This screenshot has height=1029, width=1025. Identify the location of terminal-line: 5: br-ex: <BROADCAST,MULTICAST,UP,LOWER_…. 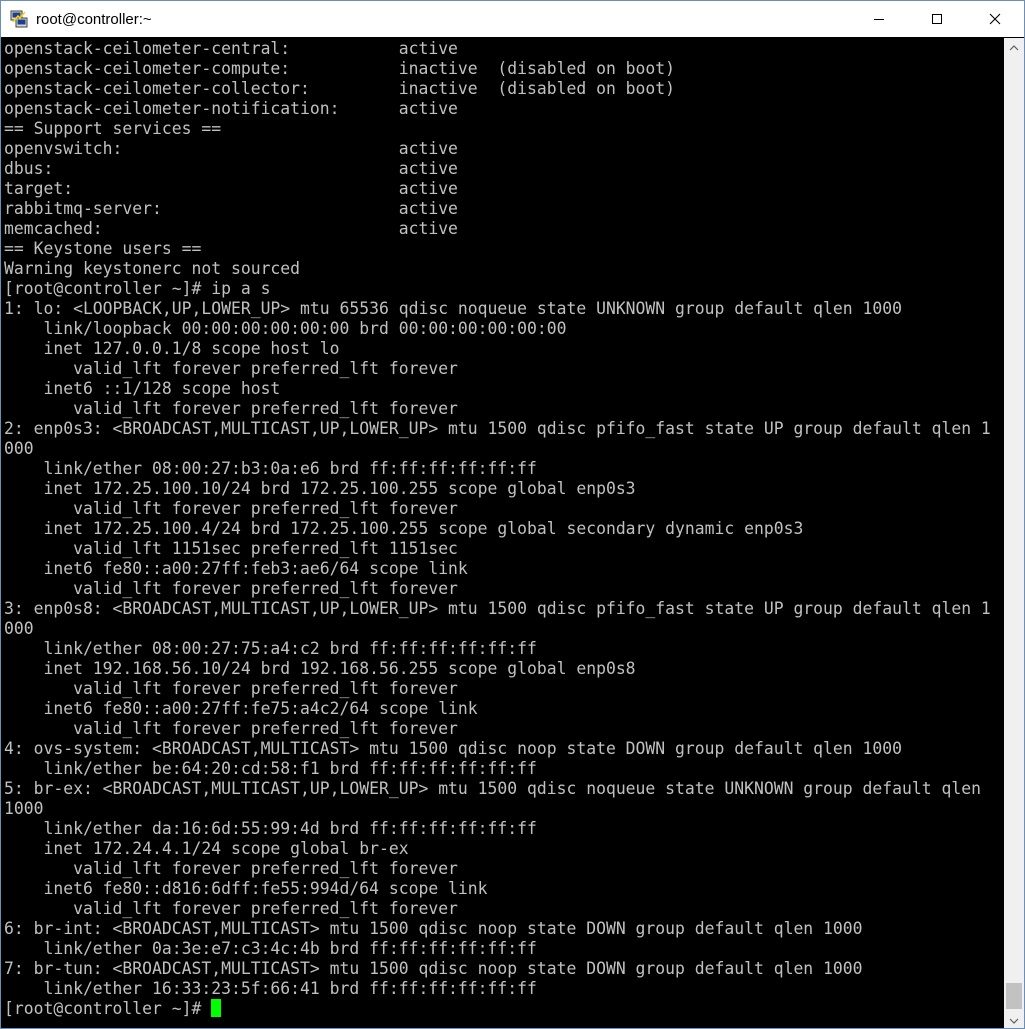
(492, 788).